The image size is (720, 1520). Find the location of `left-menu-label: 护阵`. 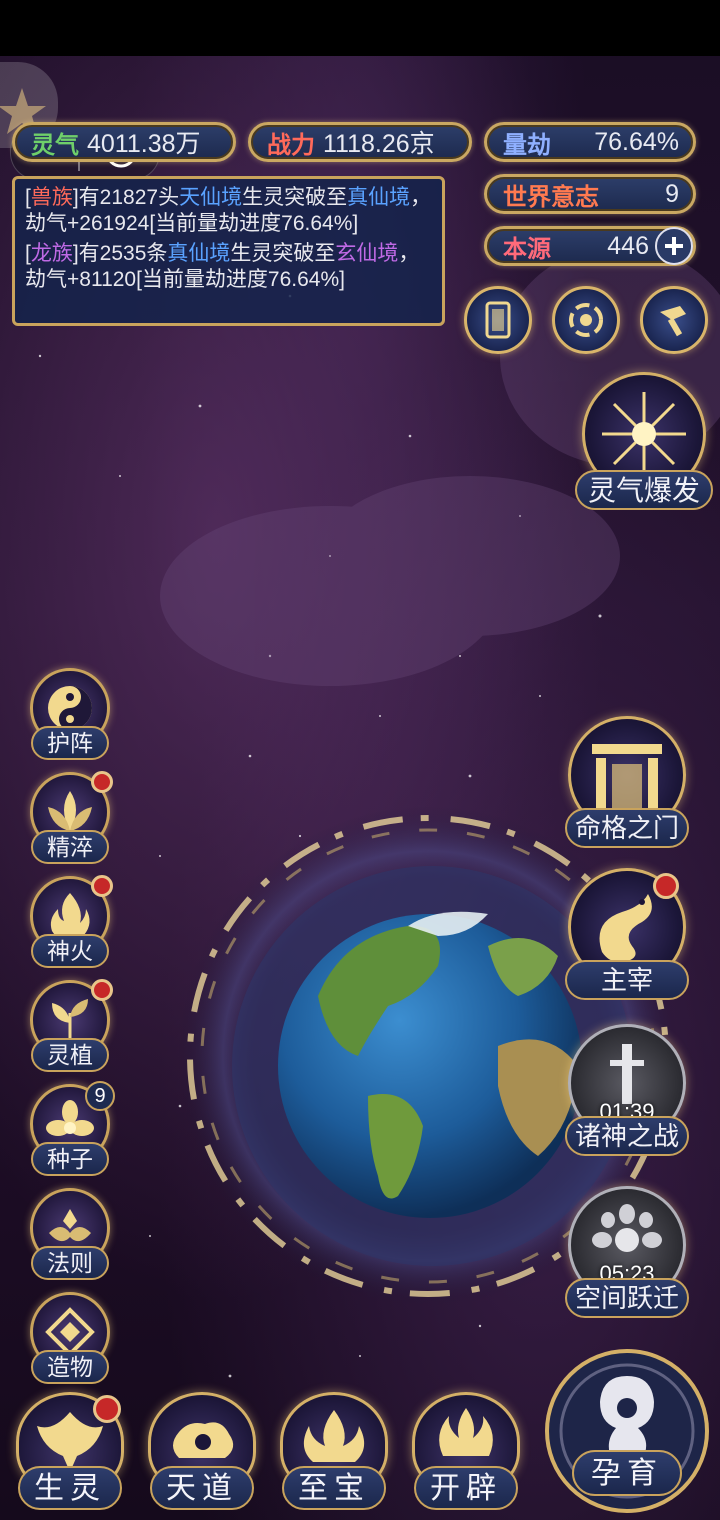

left-menu-label: 护阵 is located at coordinates (70, 743).